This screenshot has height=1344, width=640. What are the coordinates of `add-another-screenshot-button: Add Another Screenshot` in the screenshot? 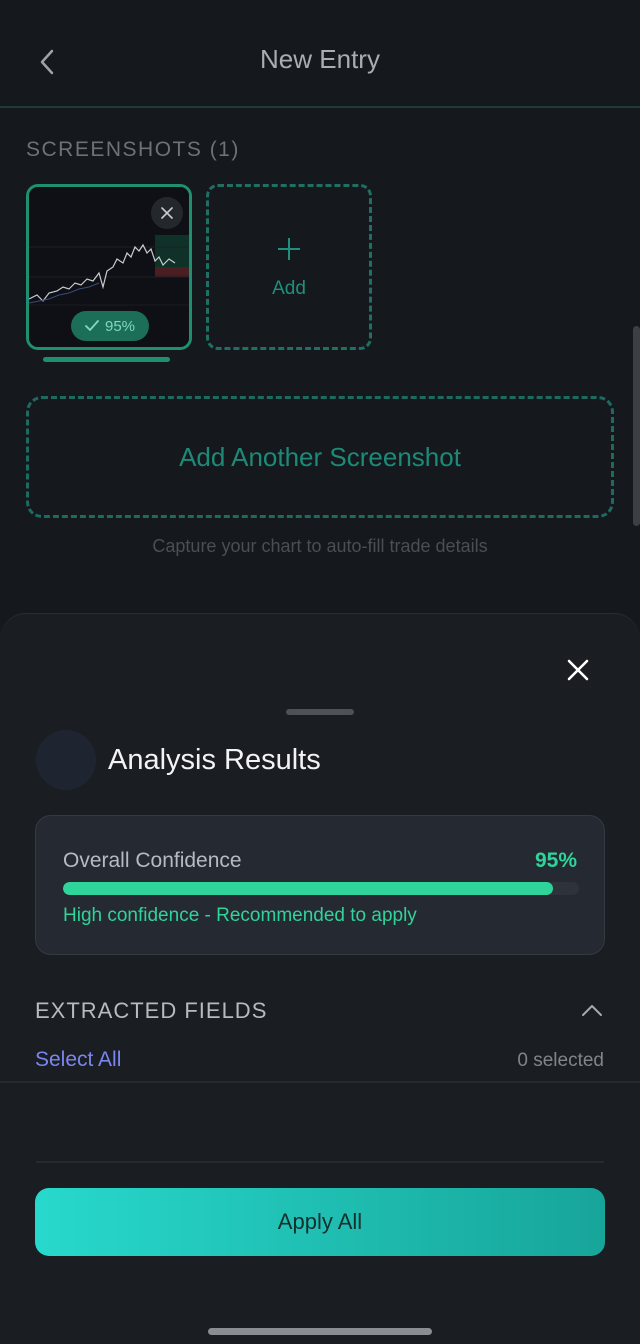 It's located at (320, 457).